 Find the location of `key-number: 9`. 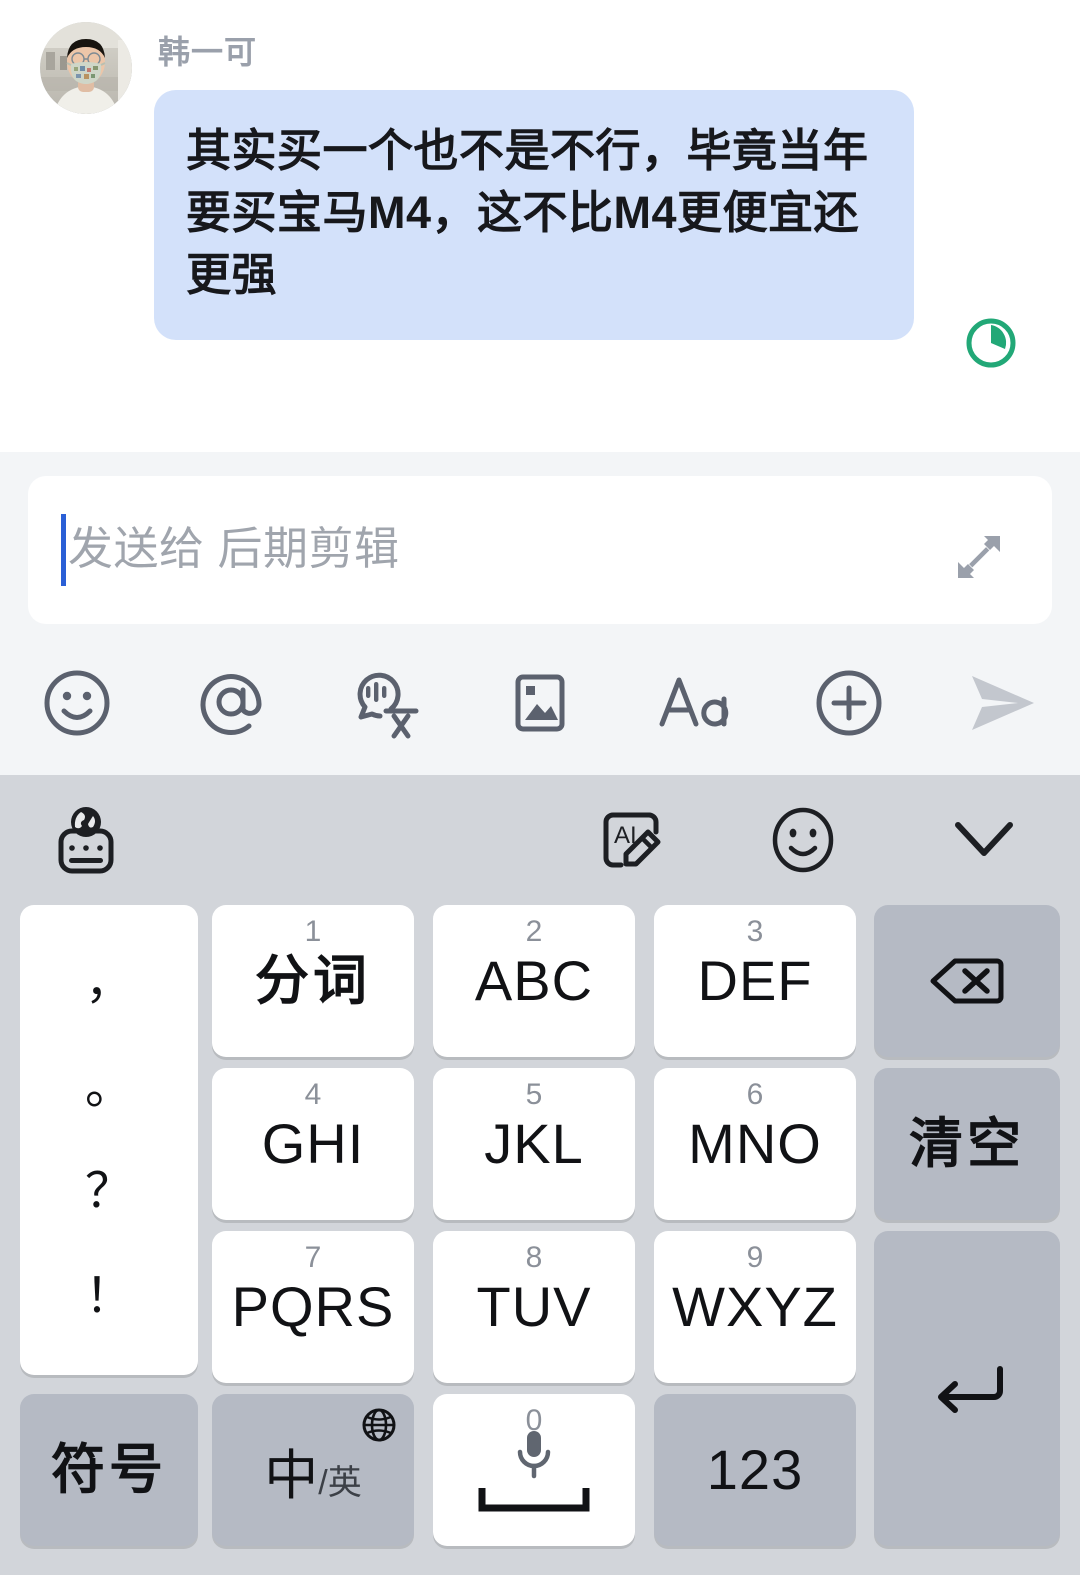

key-number: 9 is located at coordinates (755, 1257).